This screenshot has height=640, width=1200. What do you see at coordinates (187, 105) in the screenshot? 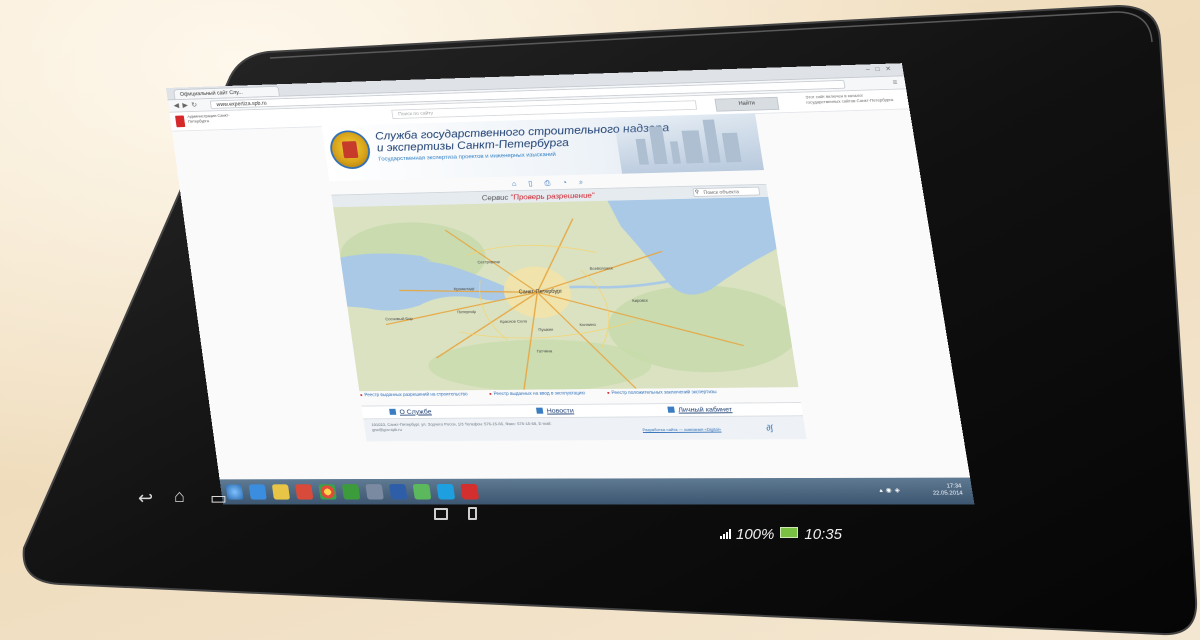
I see `nav-buttons-icon: ◀▶↻` at bounding box center [187, 105].